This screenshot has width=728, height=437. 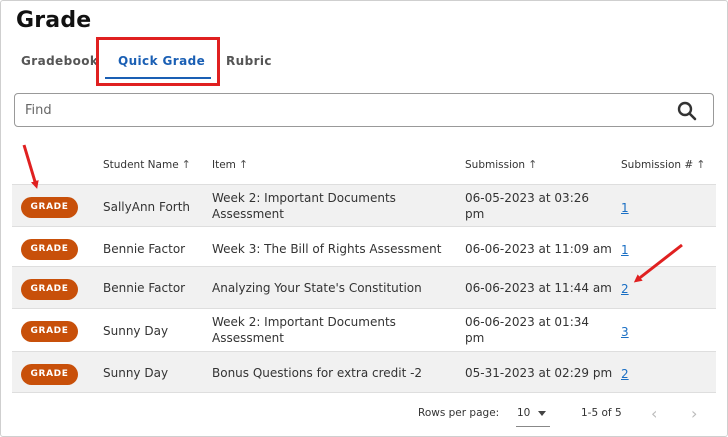 I want to click on item-name: Week 3: The Bill of Rights Assessment, so click(x=327, y=249).